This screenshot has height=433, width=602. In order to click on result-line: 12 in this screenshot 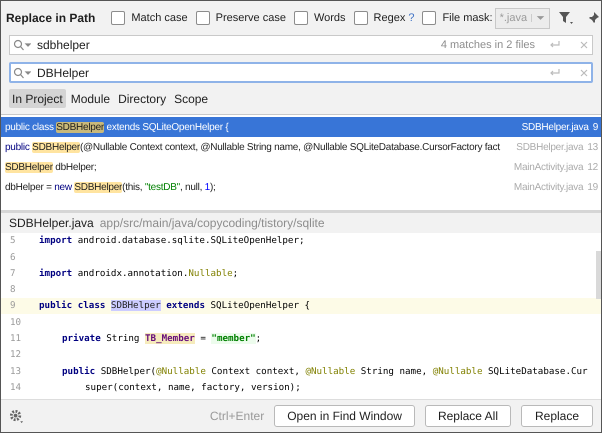, I will do `click(592, 167)`.